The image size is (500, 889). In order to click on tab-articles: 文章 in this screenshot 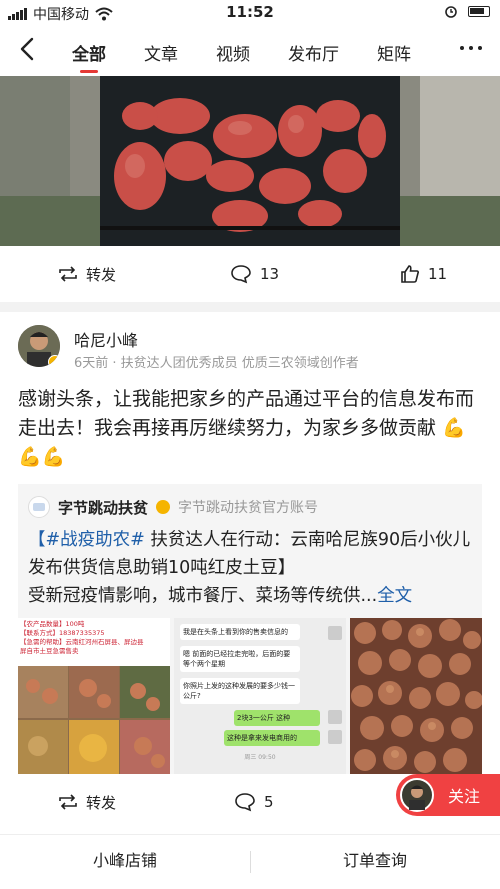, I will do `click(161, 52)`.